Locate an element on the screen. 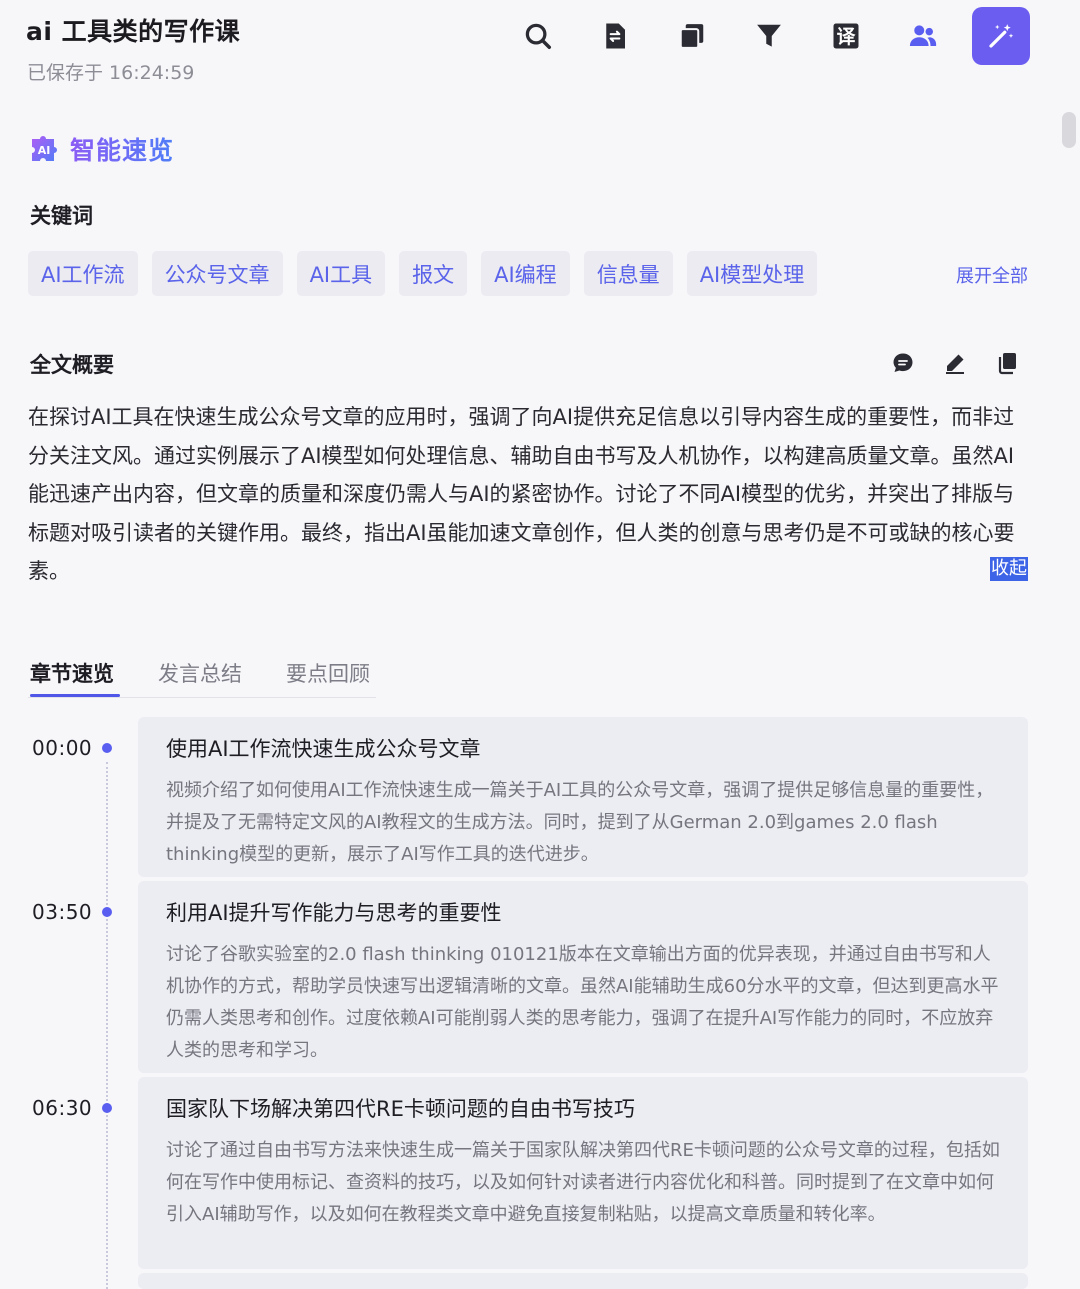 Image resolution: width=1080 pixels, height=1289 pixels. summary-tools is located at coordinates (958, 363).